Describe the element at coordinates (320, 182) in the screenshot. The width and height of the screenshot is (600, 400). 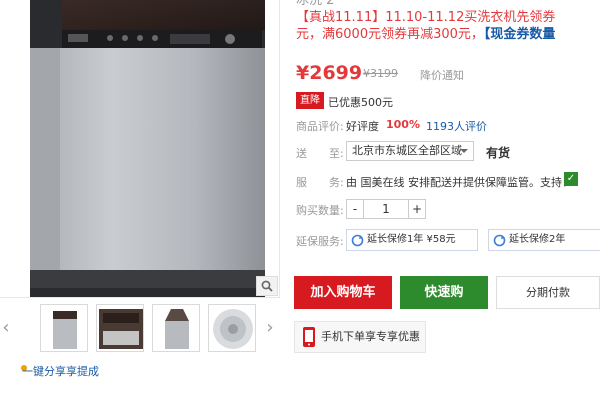
I see `service-label: 服 务:` at that location.